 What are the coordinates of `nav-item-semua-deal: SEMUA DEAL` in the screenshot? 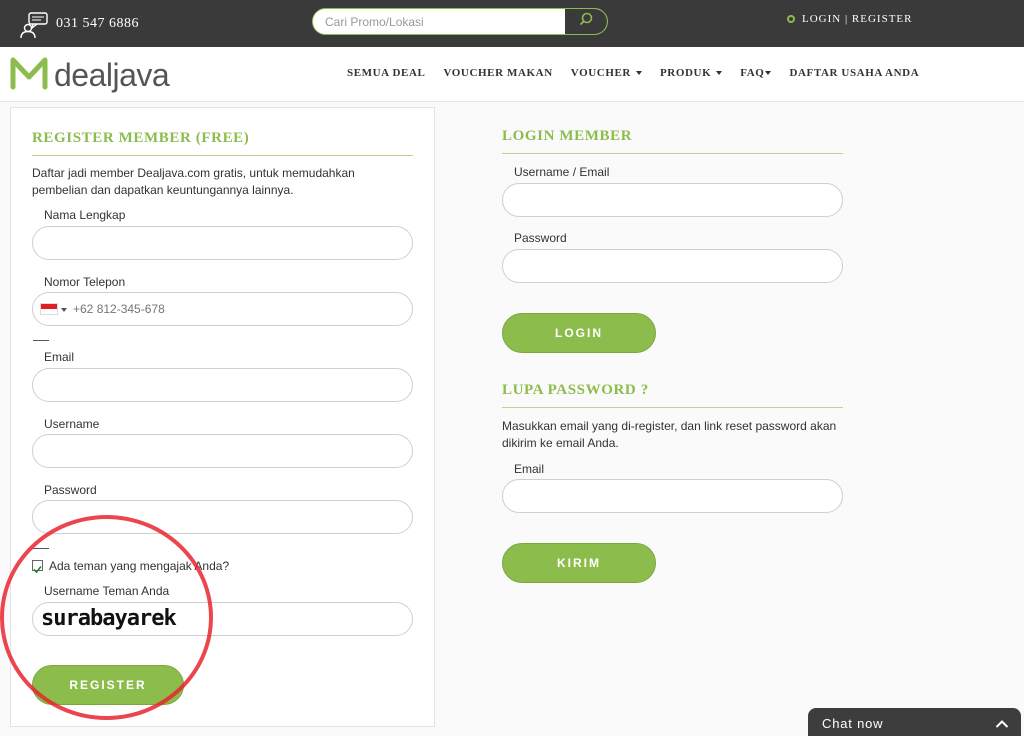 It's located at (386, 73).